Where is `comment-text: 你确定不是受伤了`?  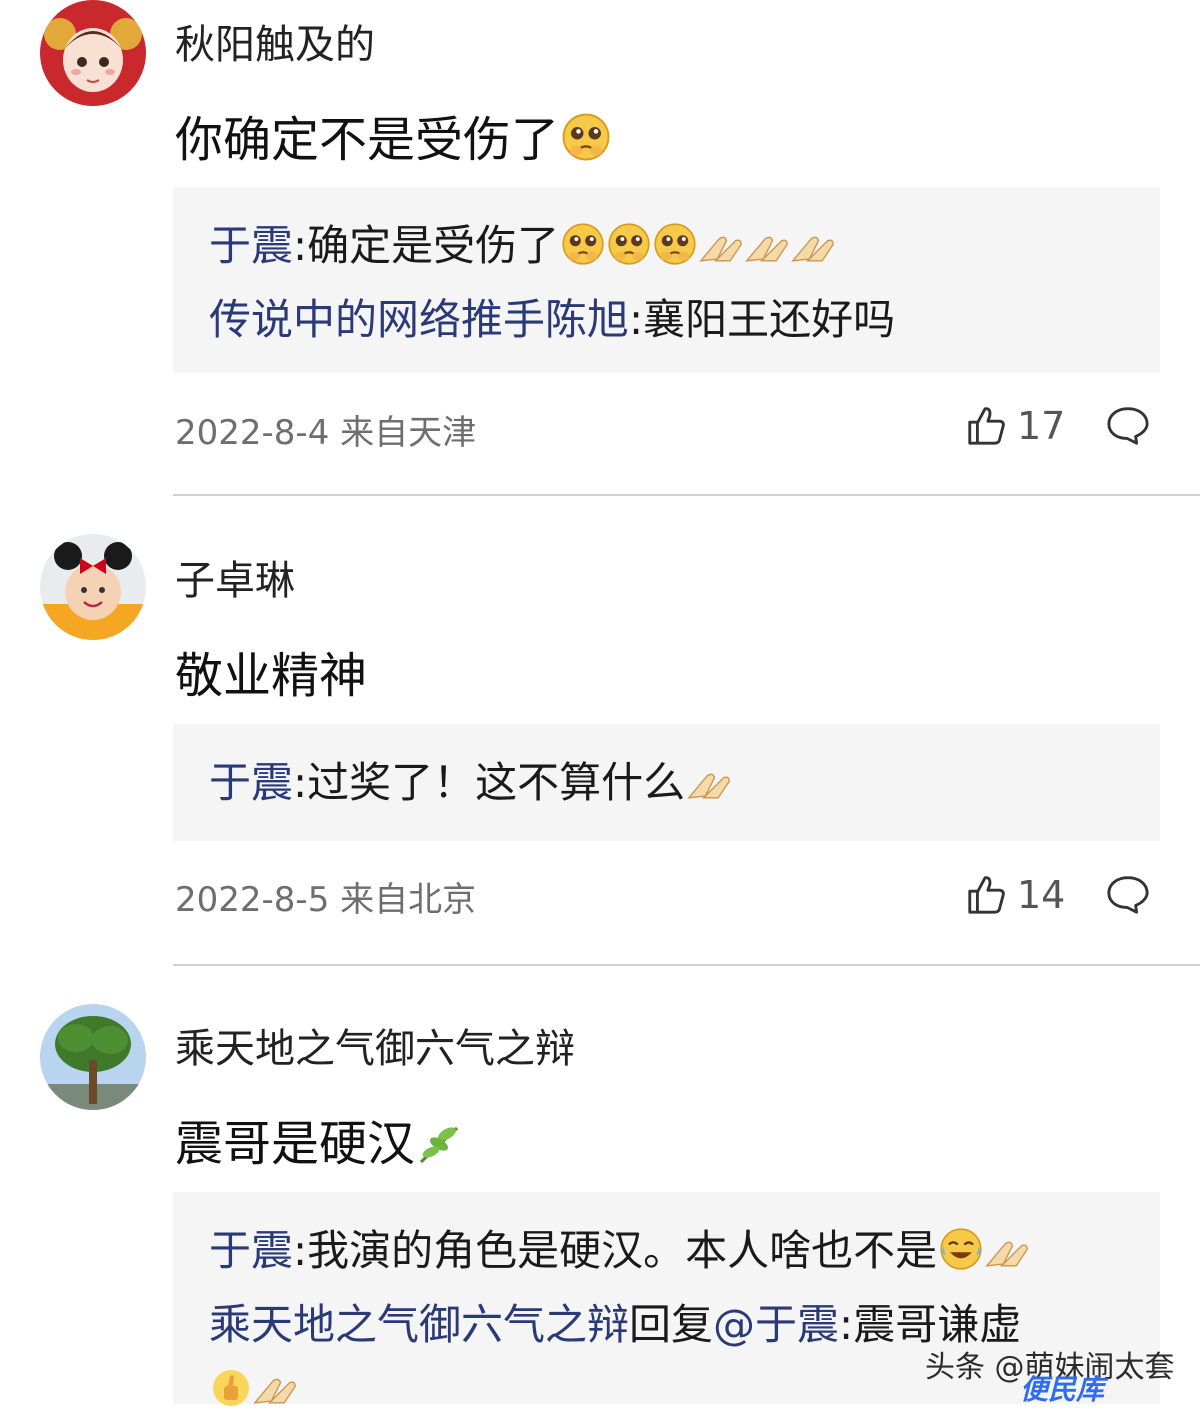 comment-text: 你确定不是受伤了 is located at coordinates (393, 135).